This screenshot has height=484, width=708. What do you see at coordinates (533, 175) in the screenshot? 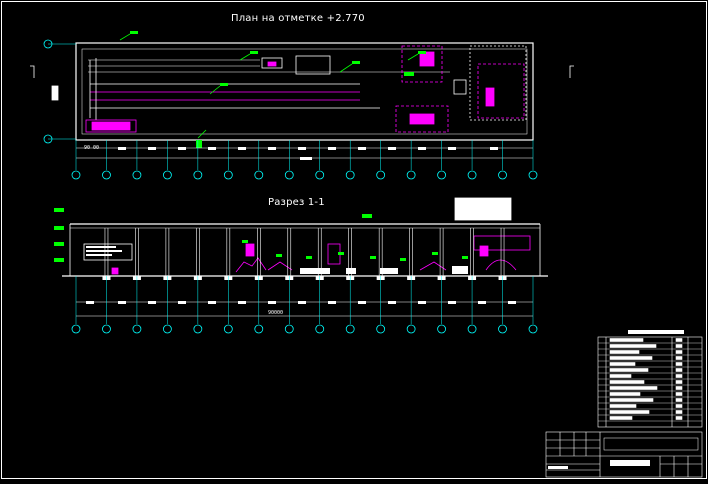
I see `plan-axis-16-marker` at bounding box center [533, 175].